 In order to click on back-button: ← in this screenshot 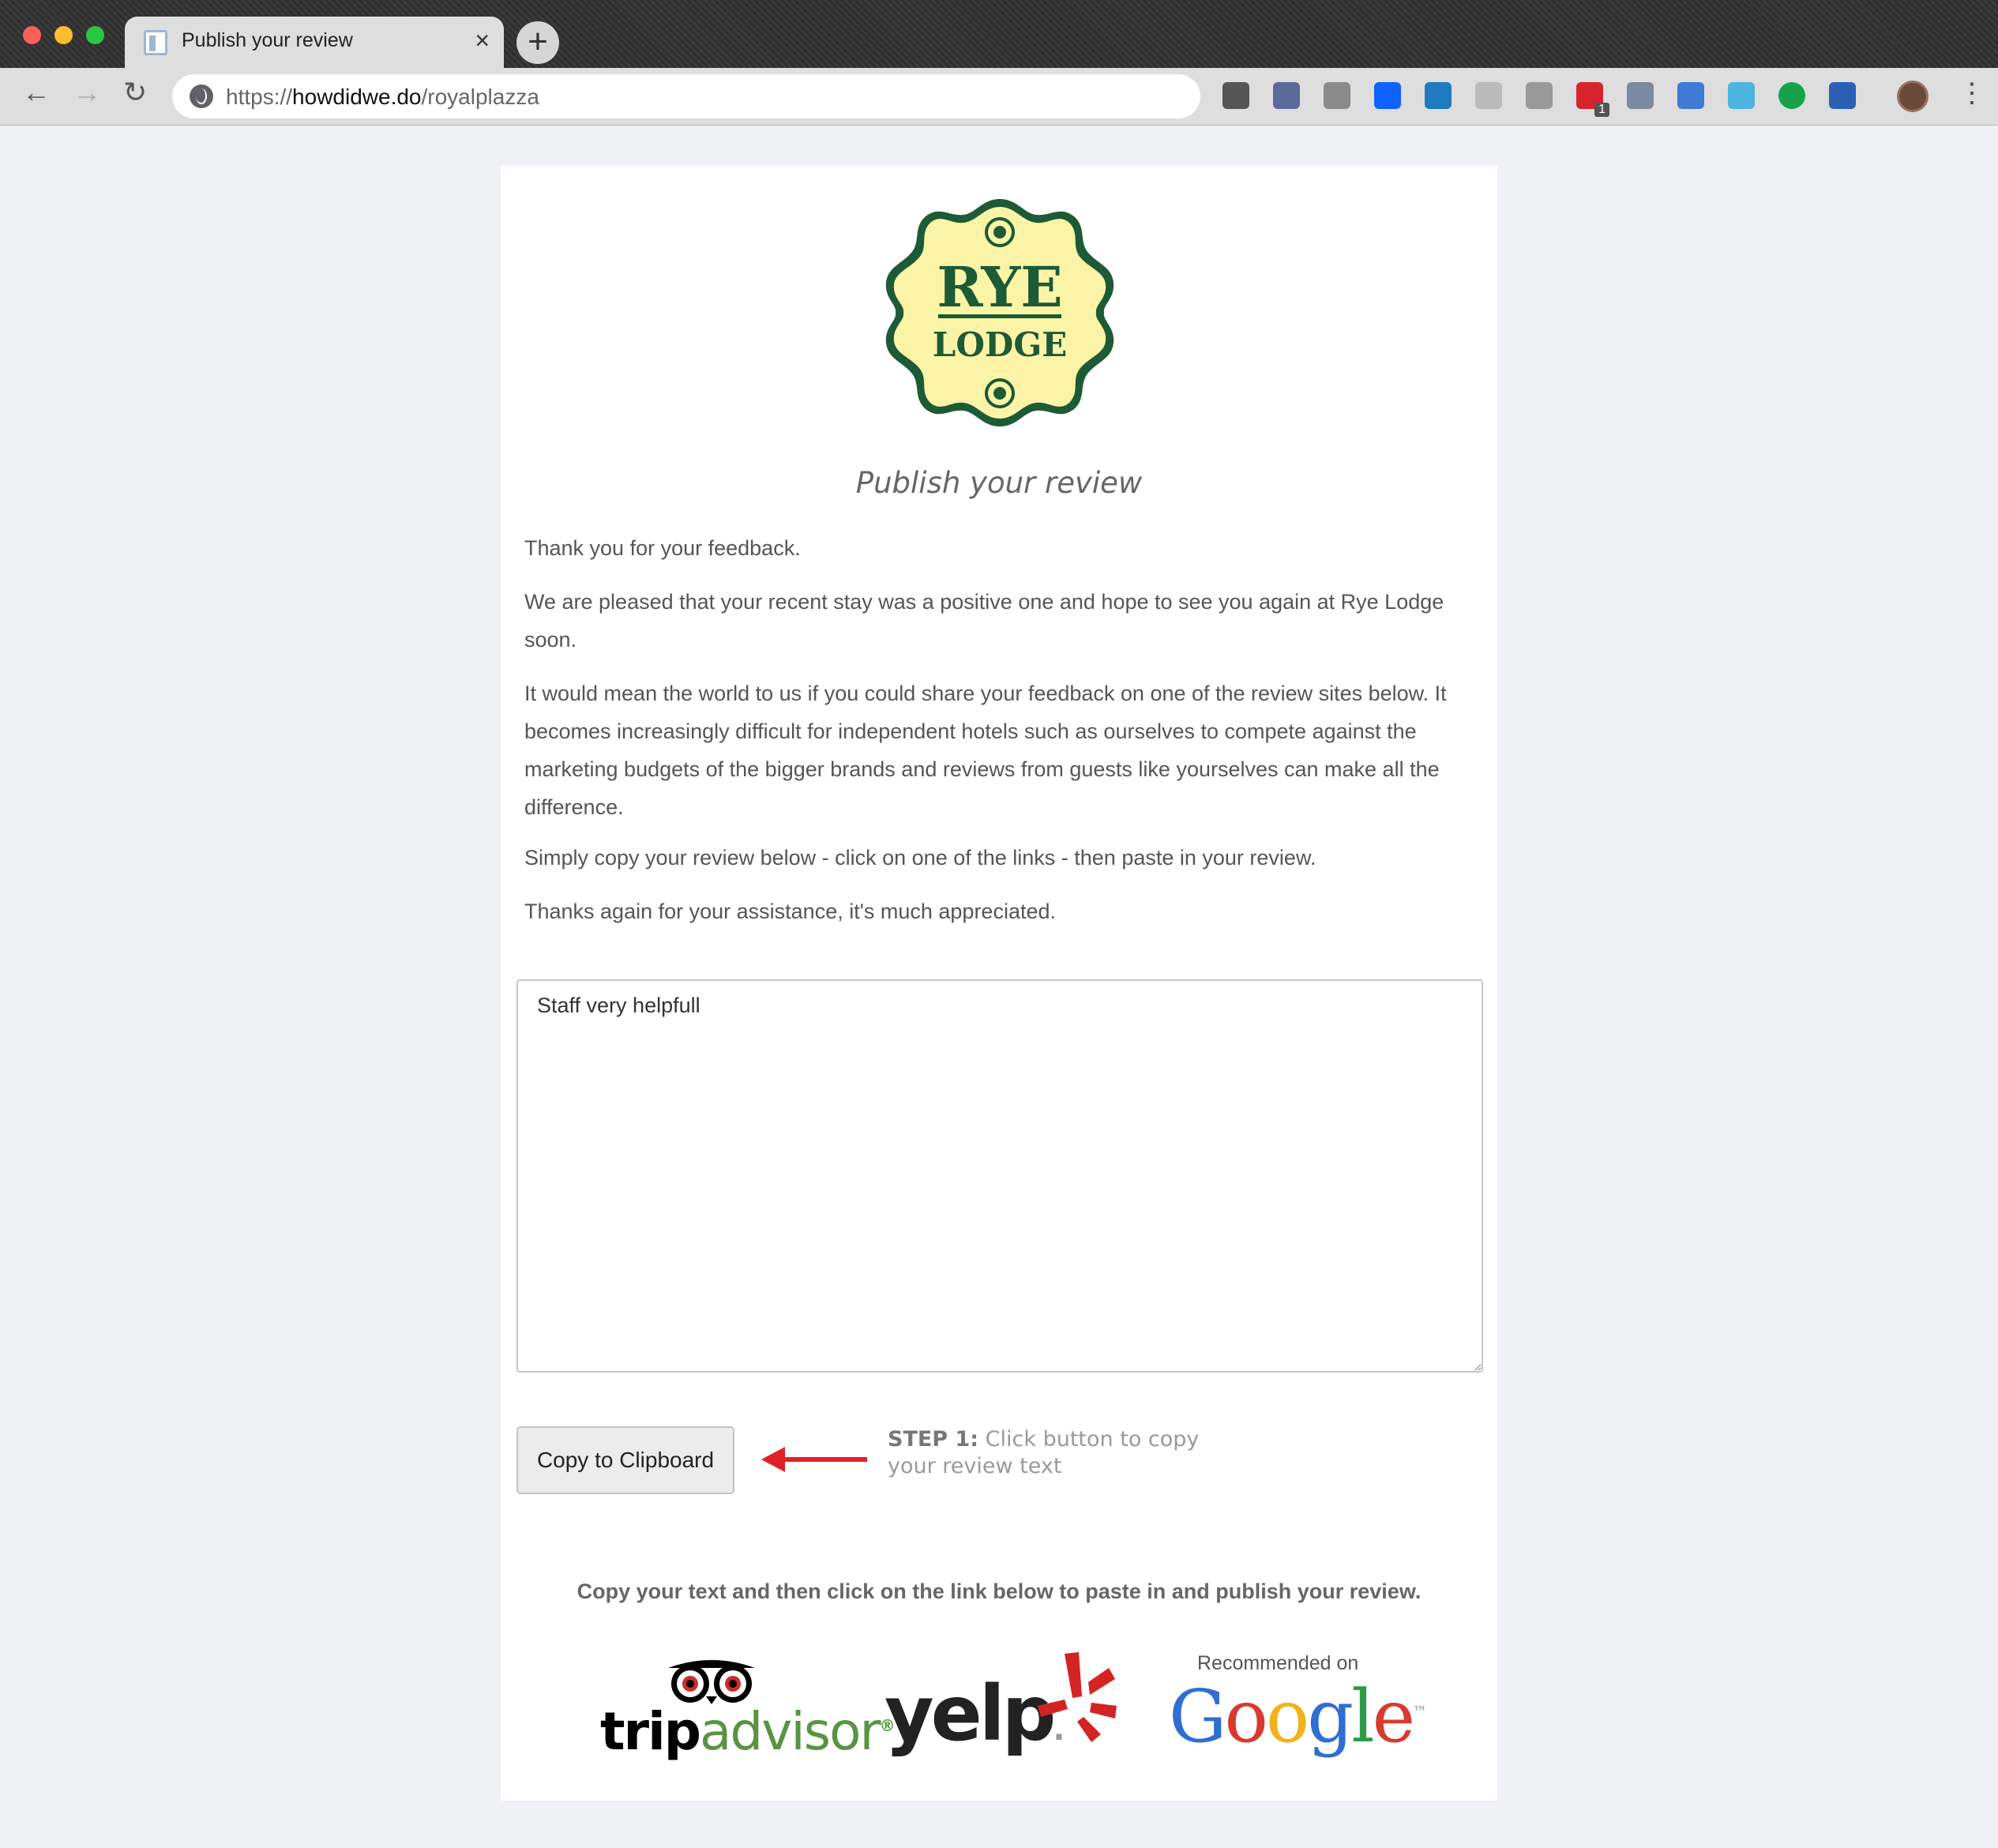, I will do `click(36, 92)`.